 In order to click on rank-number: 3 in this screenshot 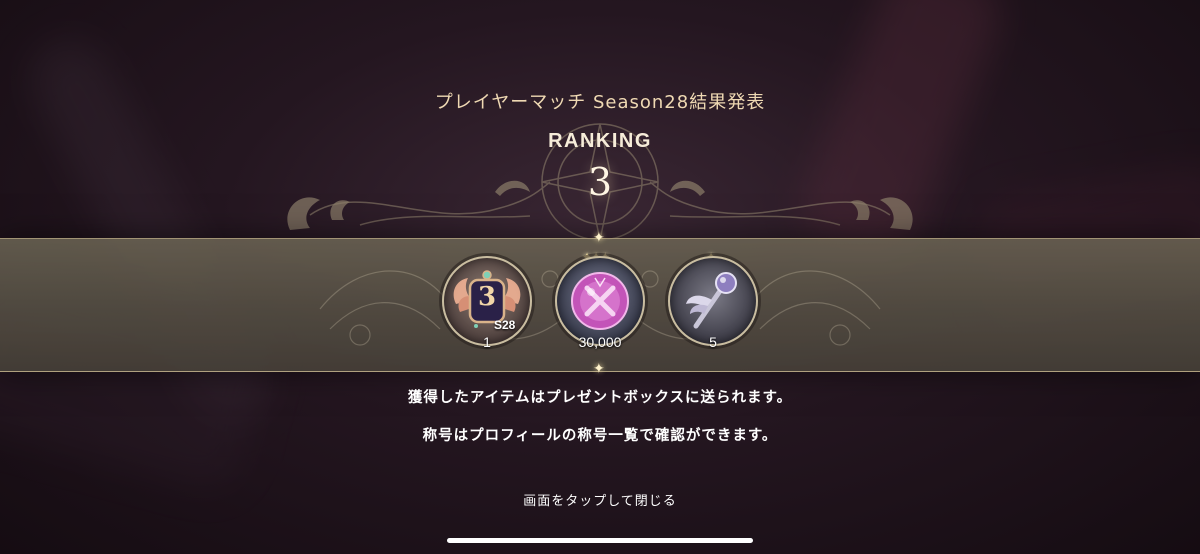, I will do `click(600, 182)`.